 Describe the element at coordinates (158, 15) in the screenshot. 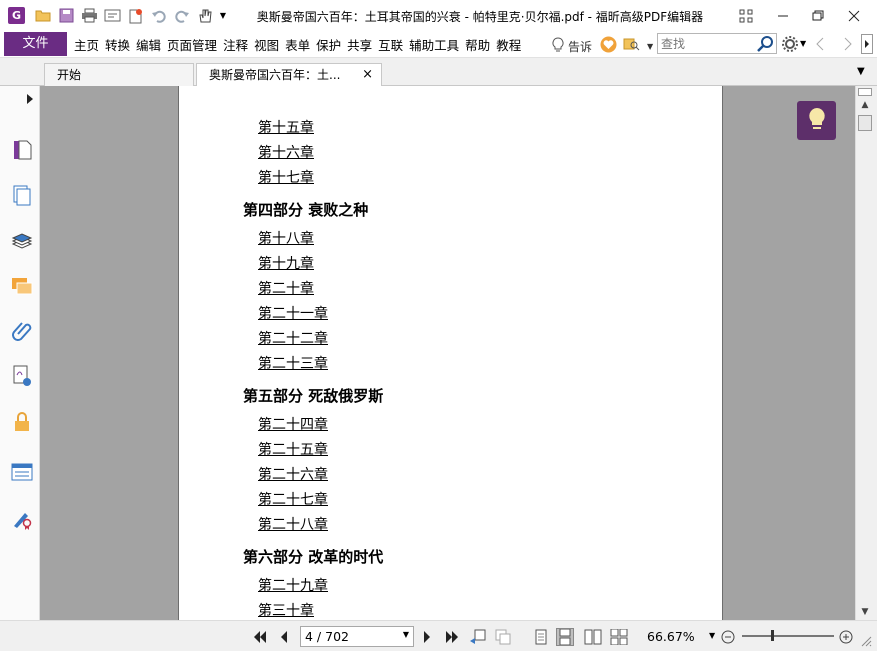

I see `undo-icon` at that location.